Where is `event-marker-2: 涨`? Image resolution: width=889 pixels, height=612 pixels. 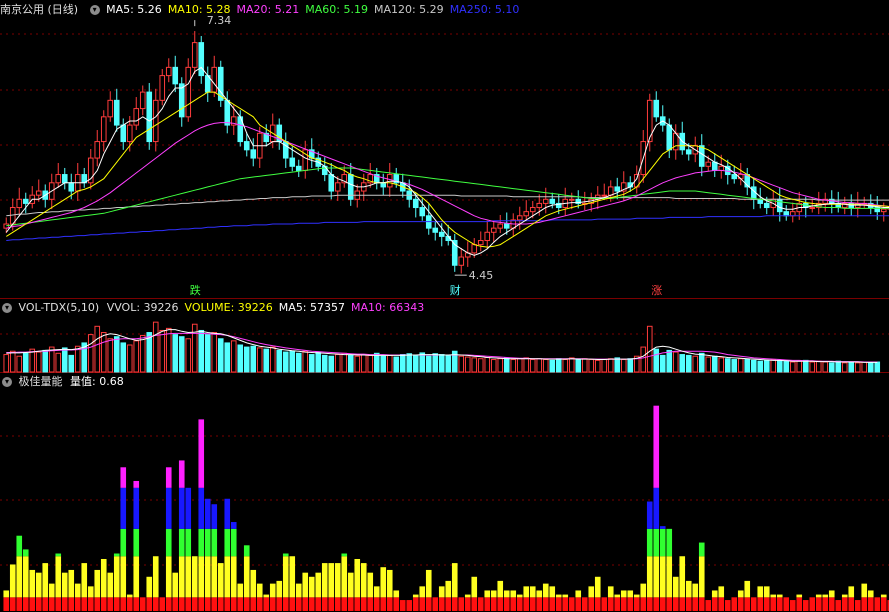
event-marker-2: 涨 is located at coordinates (656, 290).